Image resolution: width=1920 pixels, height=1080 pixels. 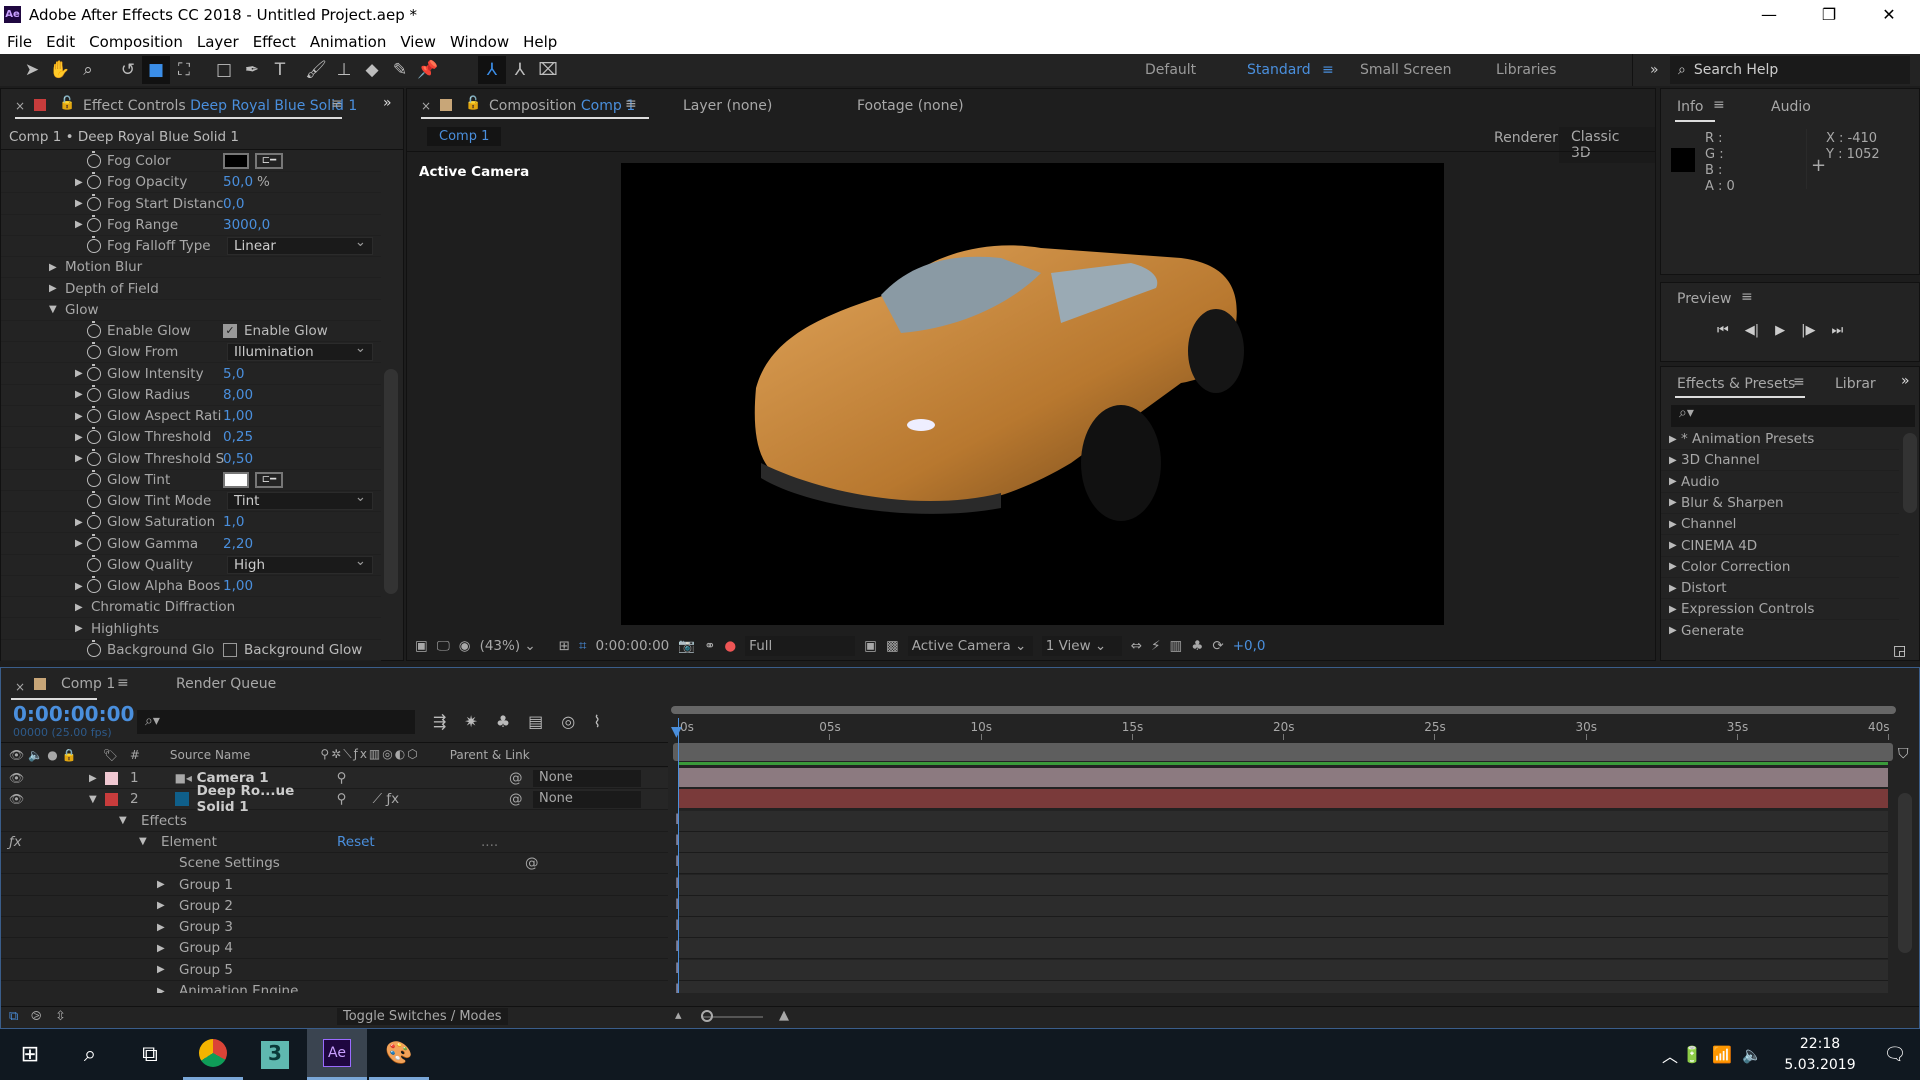 What do you see at coordinates (784, 1015) in the screenshot?
I see `zoom-in-icon: ▲` at bounding box center [784, 1015].